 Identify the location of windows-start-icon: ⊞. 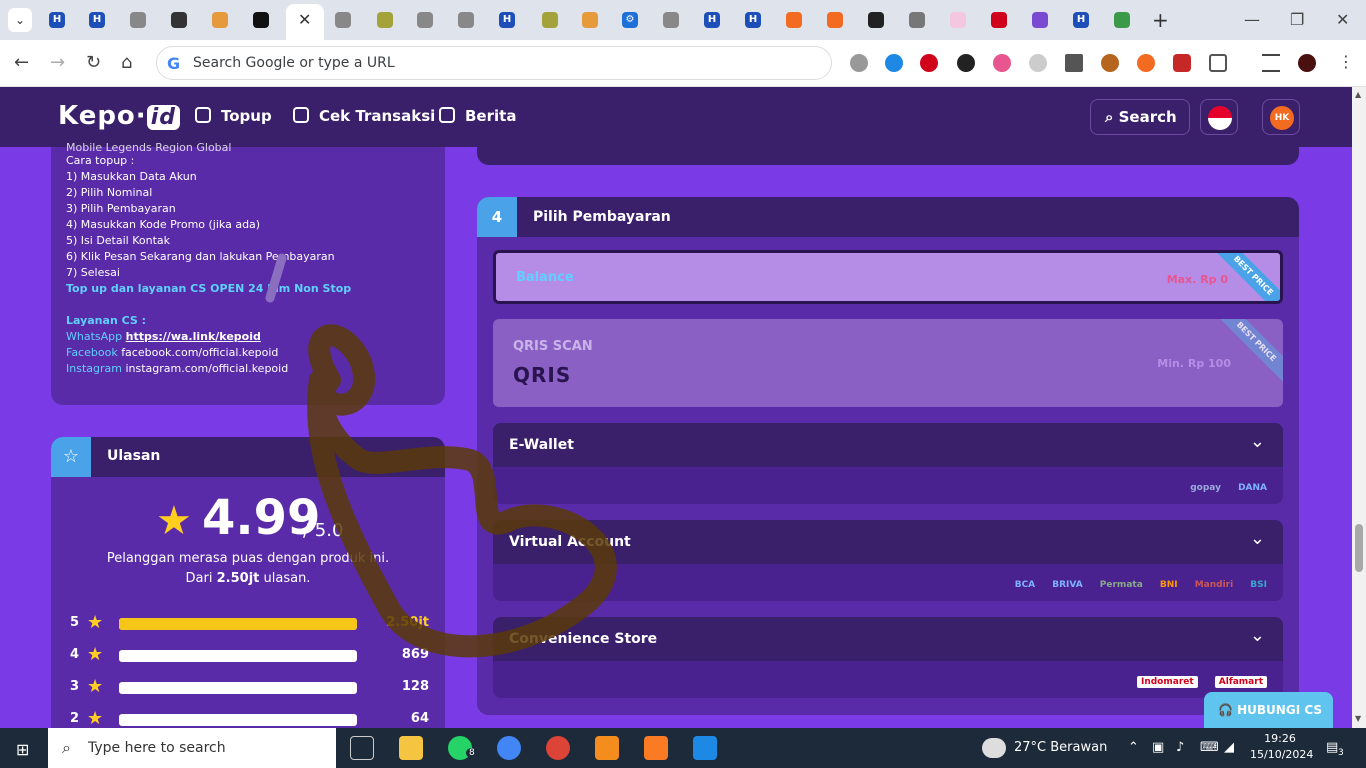
(22, 749).